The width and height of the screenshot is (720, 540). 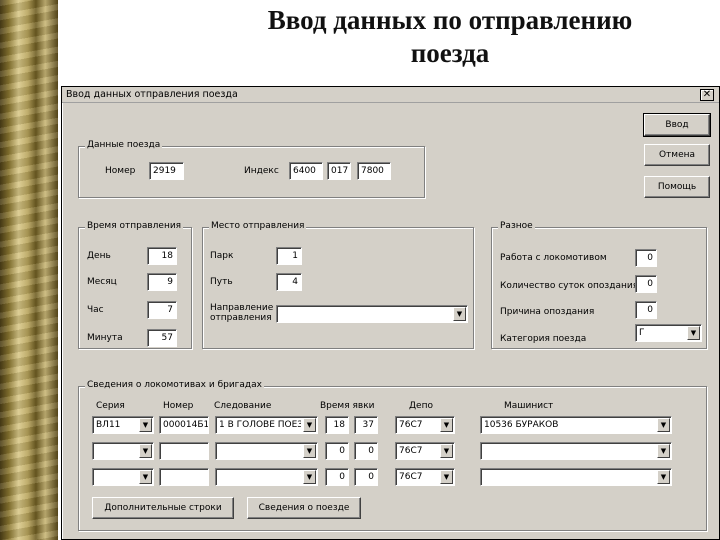 I want to click on crew-row-1-series-select: ВЛ11 ▼, so click(x=123, y=425).